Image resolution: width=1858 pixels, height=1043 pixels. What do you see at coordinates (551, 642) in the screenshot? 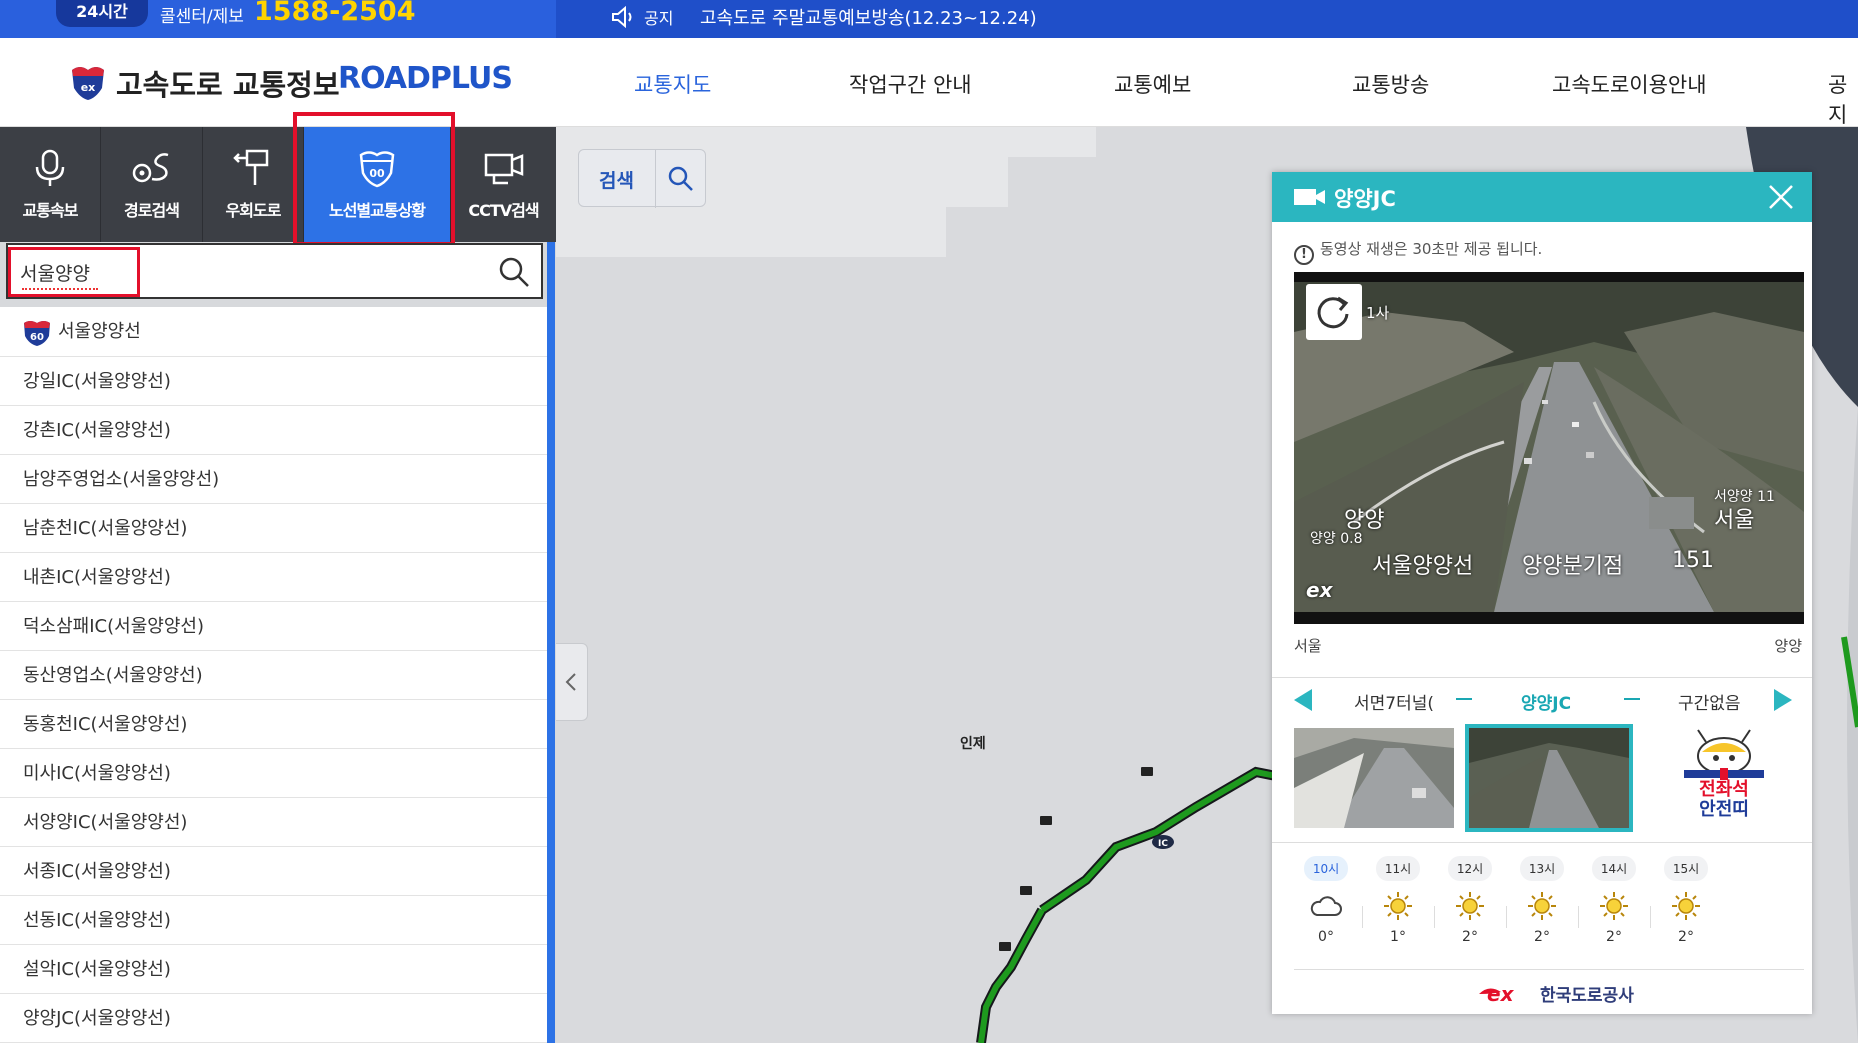
I see `list-scrollbar` at bounding box center [551, 642].